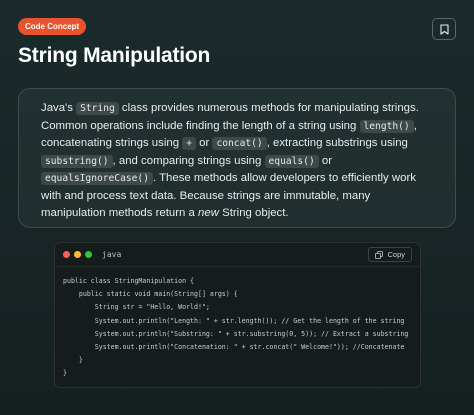 Image resolution: width=474 pixels, height=415 pixels. I want to click on code-line: public class StringManipulation {, so click(129, 281).